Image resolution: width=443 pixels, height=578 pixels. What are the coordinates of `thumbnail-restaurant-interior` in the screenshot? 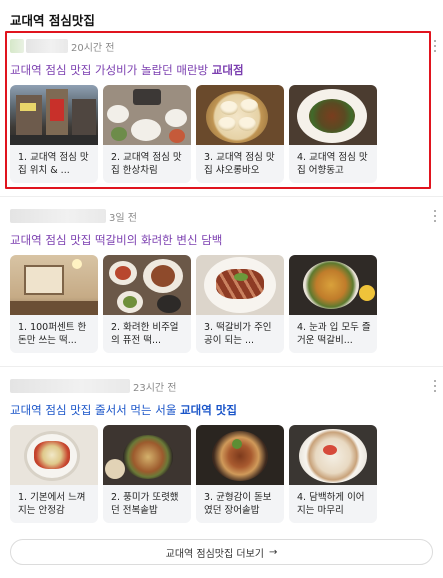 It's located at (54, 285).